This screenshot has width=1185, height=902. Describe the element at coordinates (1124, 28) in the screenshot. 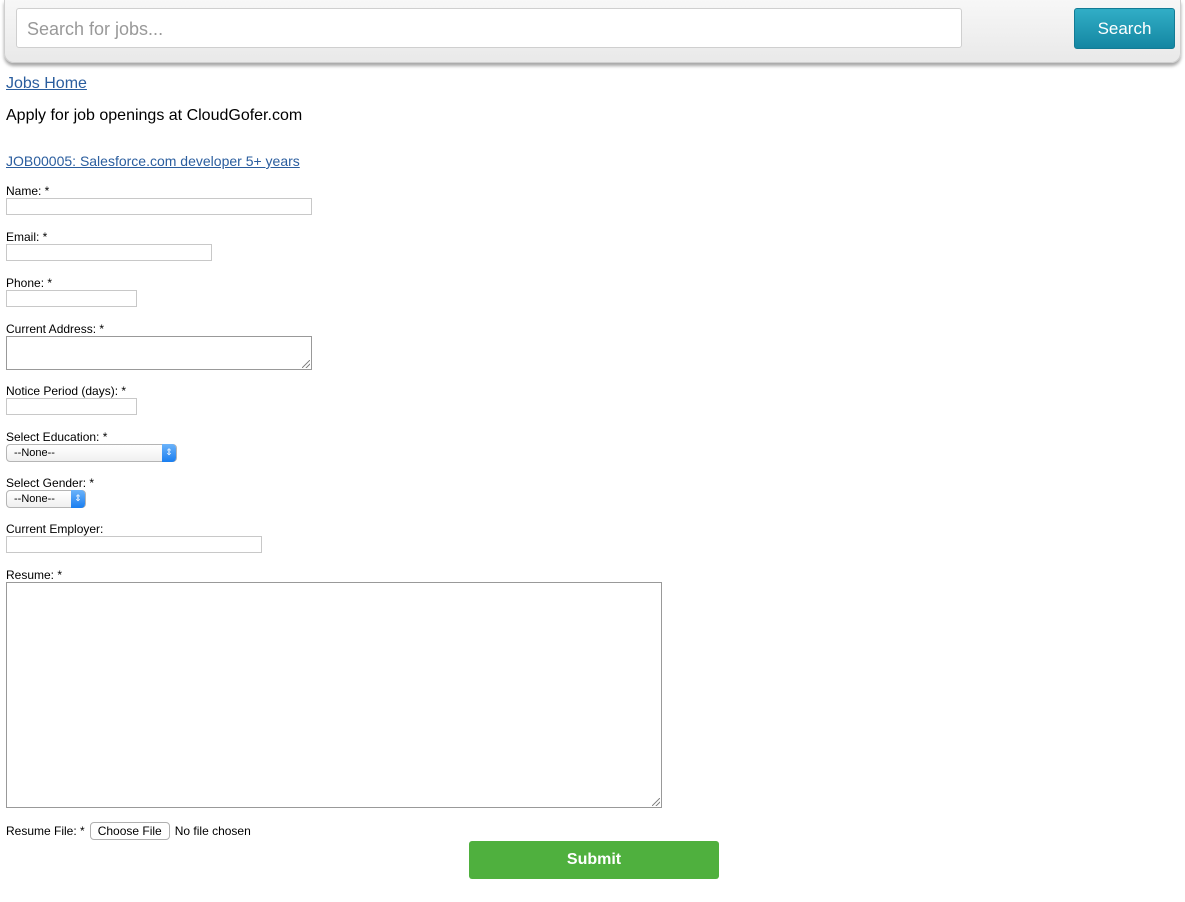

I see `search-button: Search` at that location.